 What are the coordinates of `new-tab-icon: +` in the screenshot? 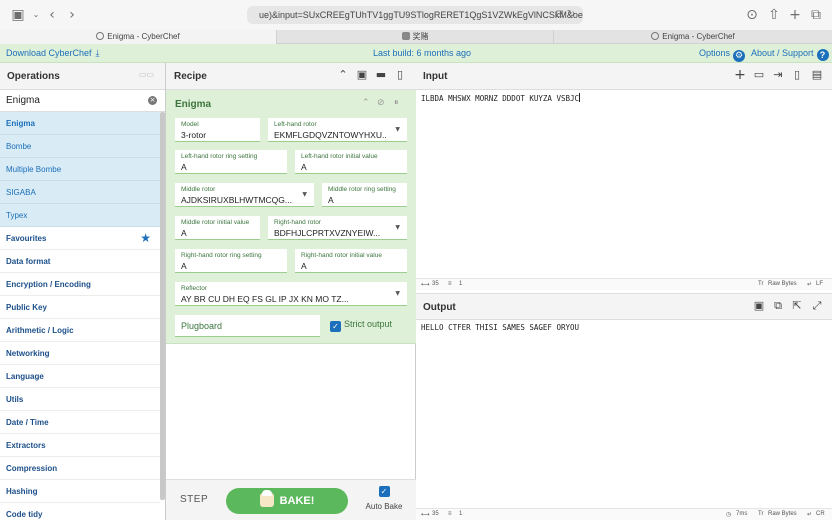 It's located at (795, 15).